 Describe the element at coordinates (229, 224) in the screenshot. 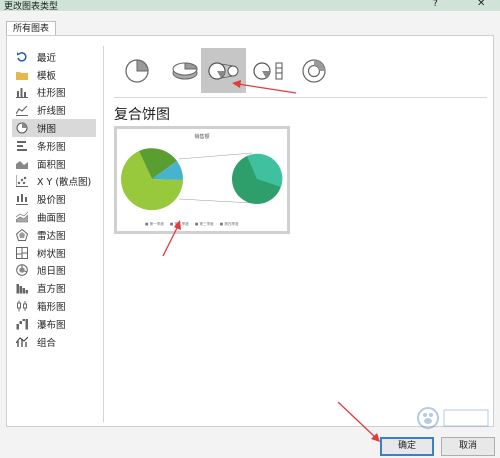

I see `legend-item: ■ 第四季度` at that location.